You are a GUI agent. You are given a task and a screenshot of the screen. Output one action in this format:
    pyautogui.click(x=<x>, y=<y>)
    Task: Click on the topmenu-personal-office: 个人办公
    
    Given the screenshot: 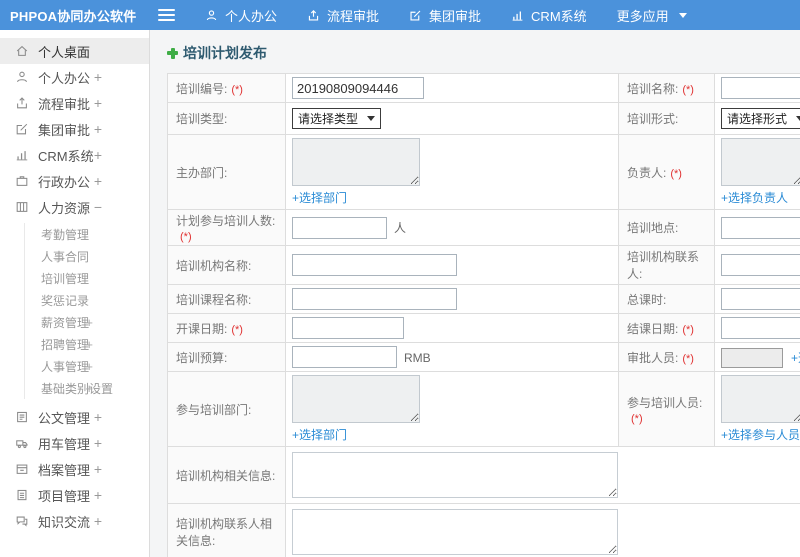 What is the action you would take?
    pyautogui.click(x=241, y=15)
    